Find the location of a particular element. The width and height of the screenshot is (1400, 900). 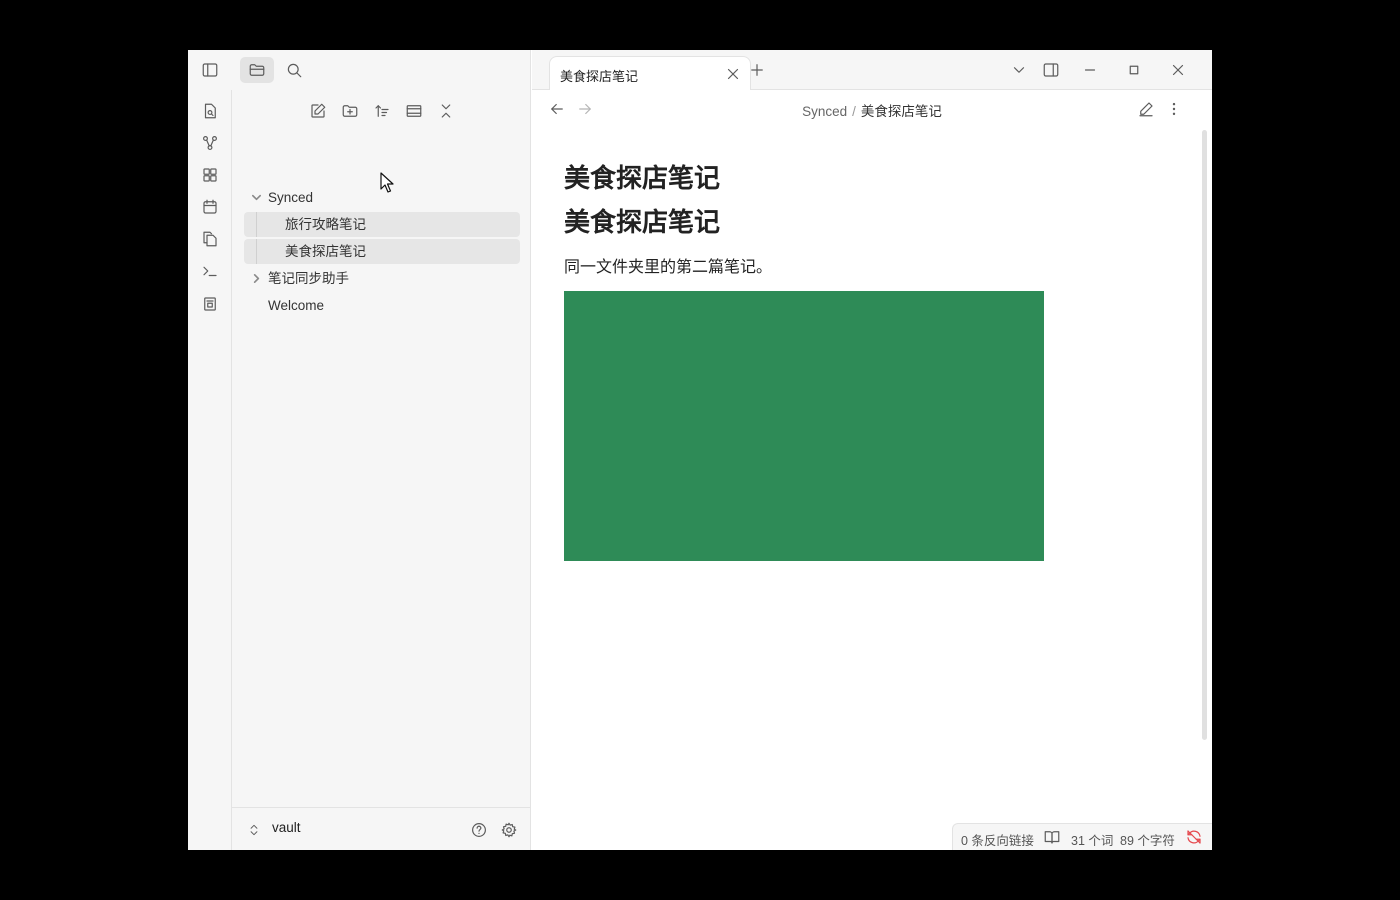

edit-pencil-icon is located at coordinates (1146, 109).